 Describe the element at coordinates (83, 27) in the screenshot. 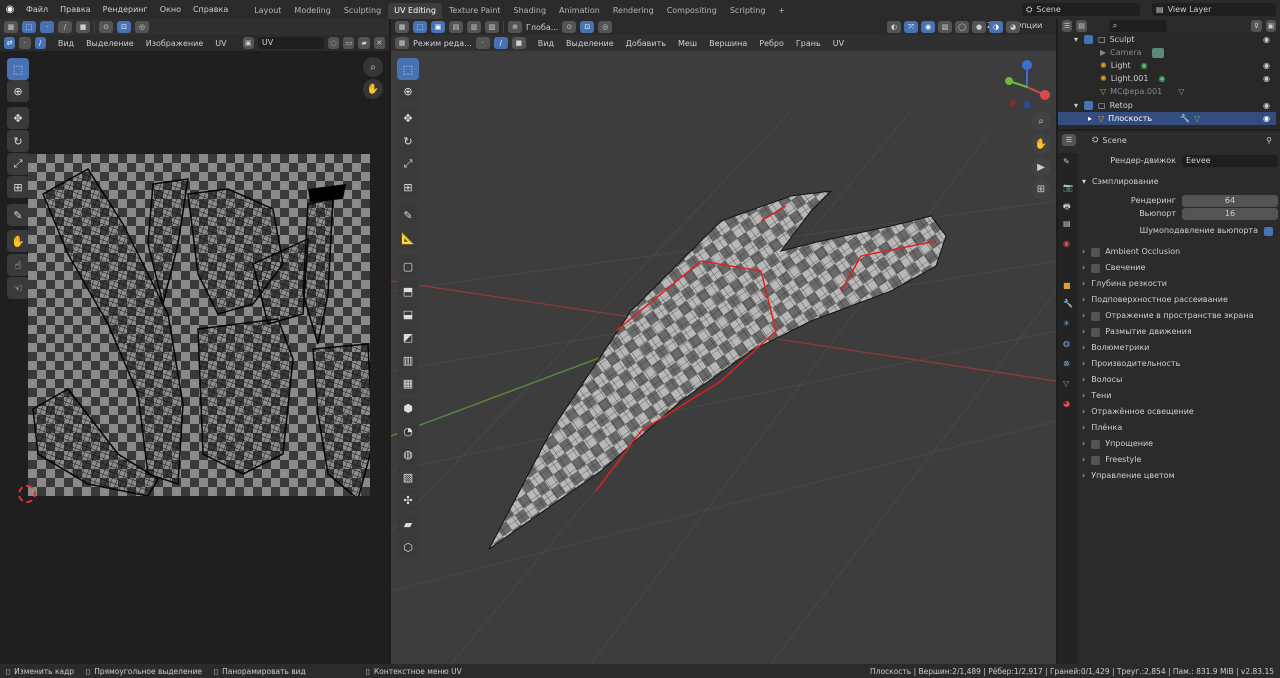

I see `face-select-icon: ■` at that location.